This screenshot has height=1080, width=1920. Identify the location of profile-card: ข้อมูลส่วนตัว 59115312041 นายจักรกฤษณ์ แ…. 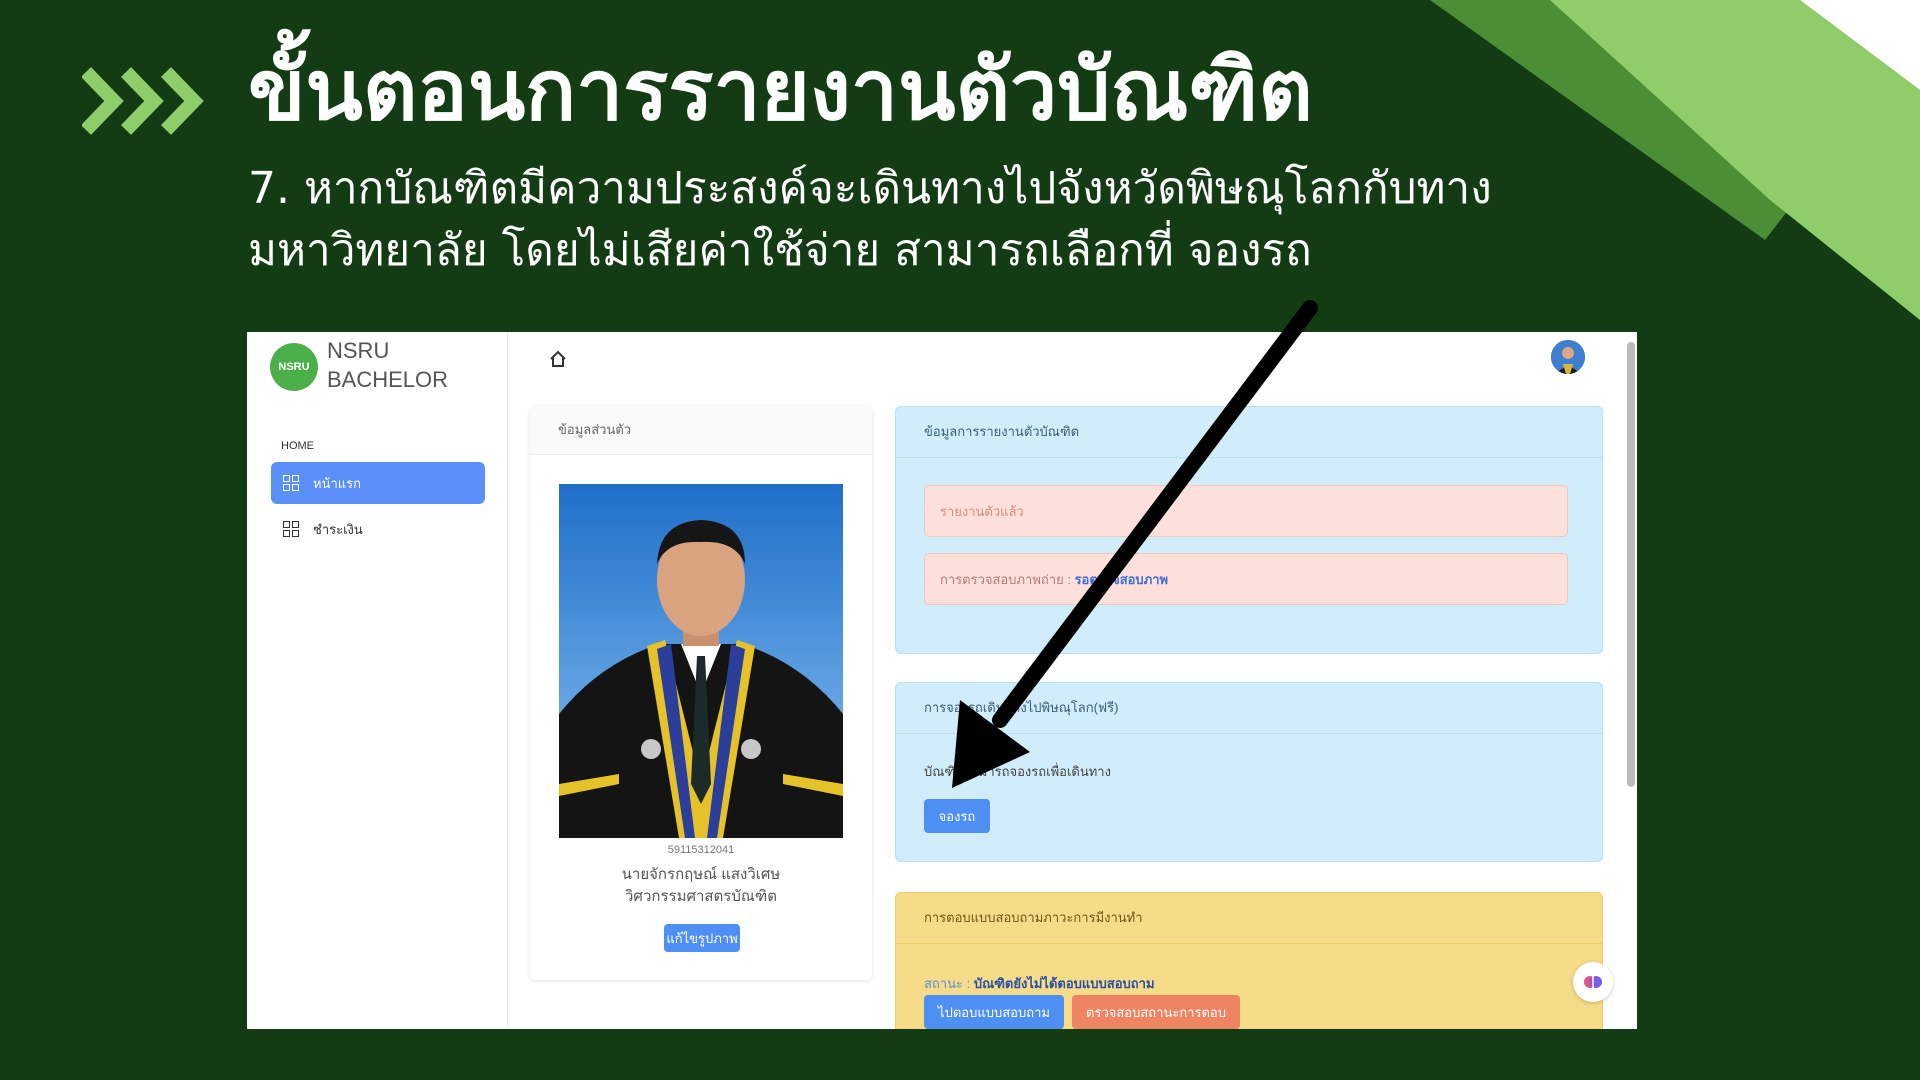
(701, 693).